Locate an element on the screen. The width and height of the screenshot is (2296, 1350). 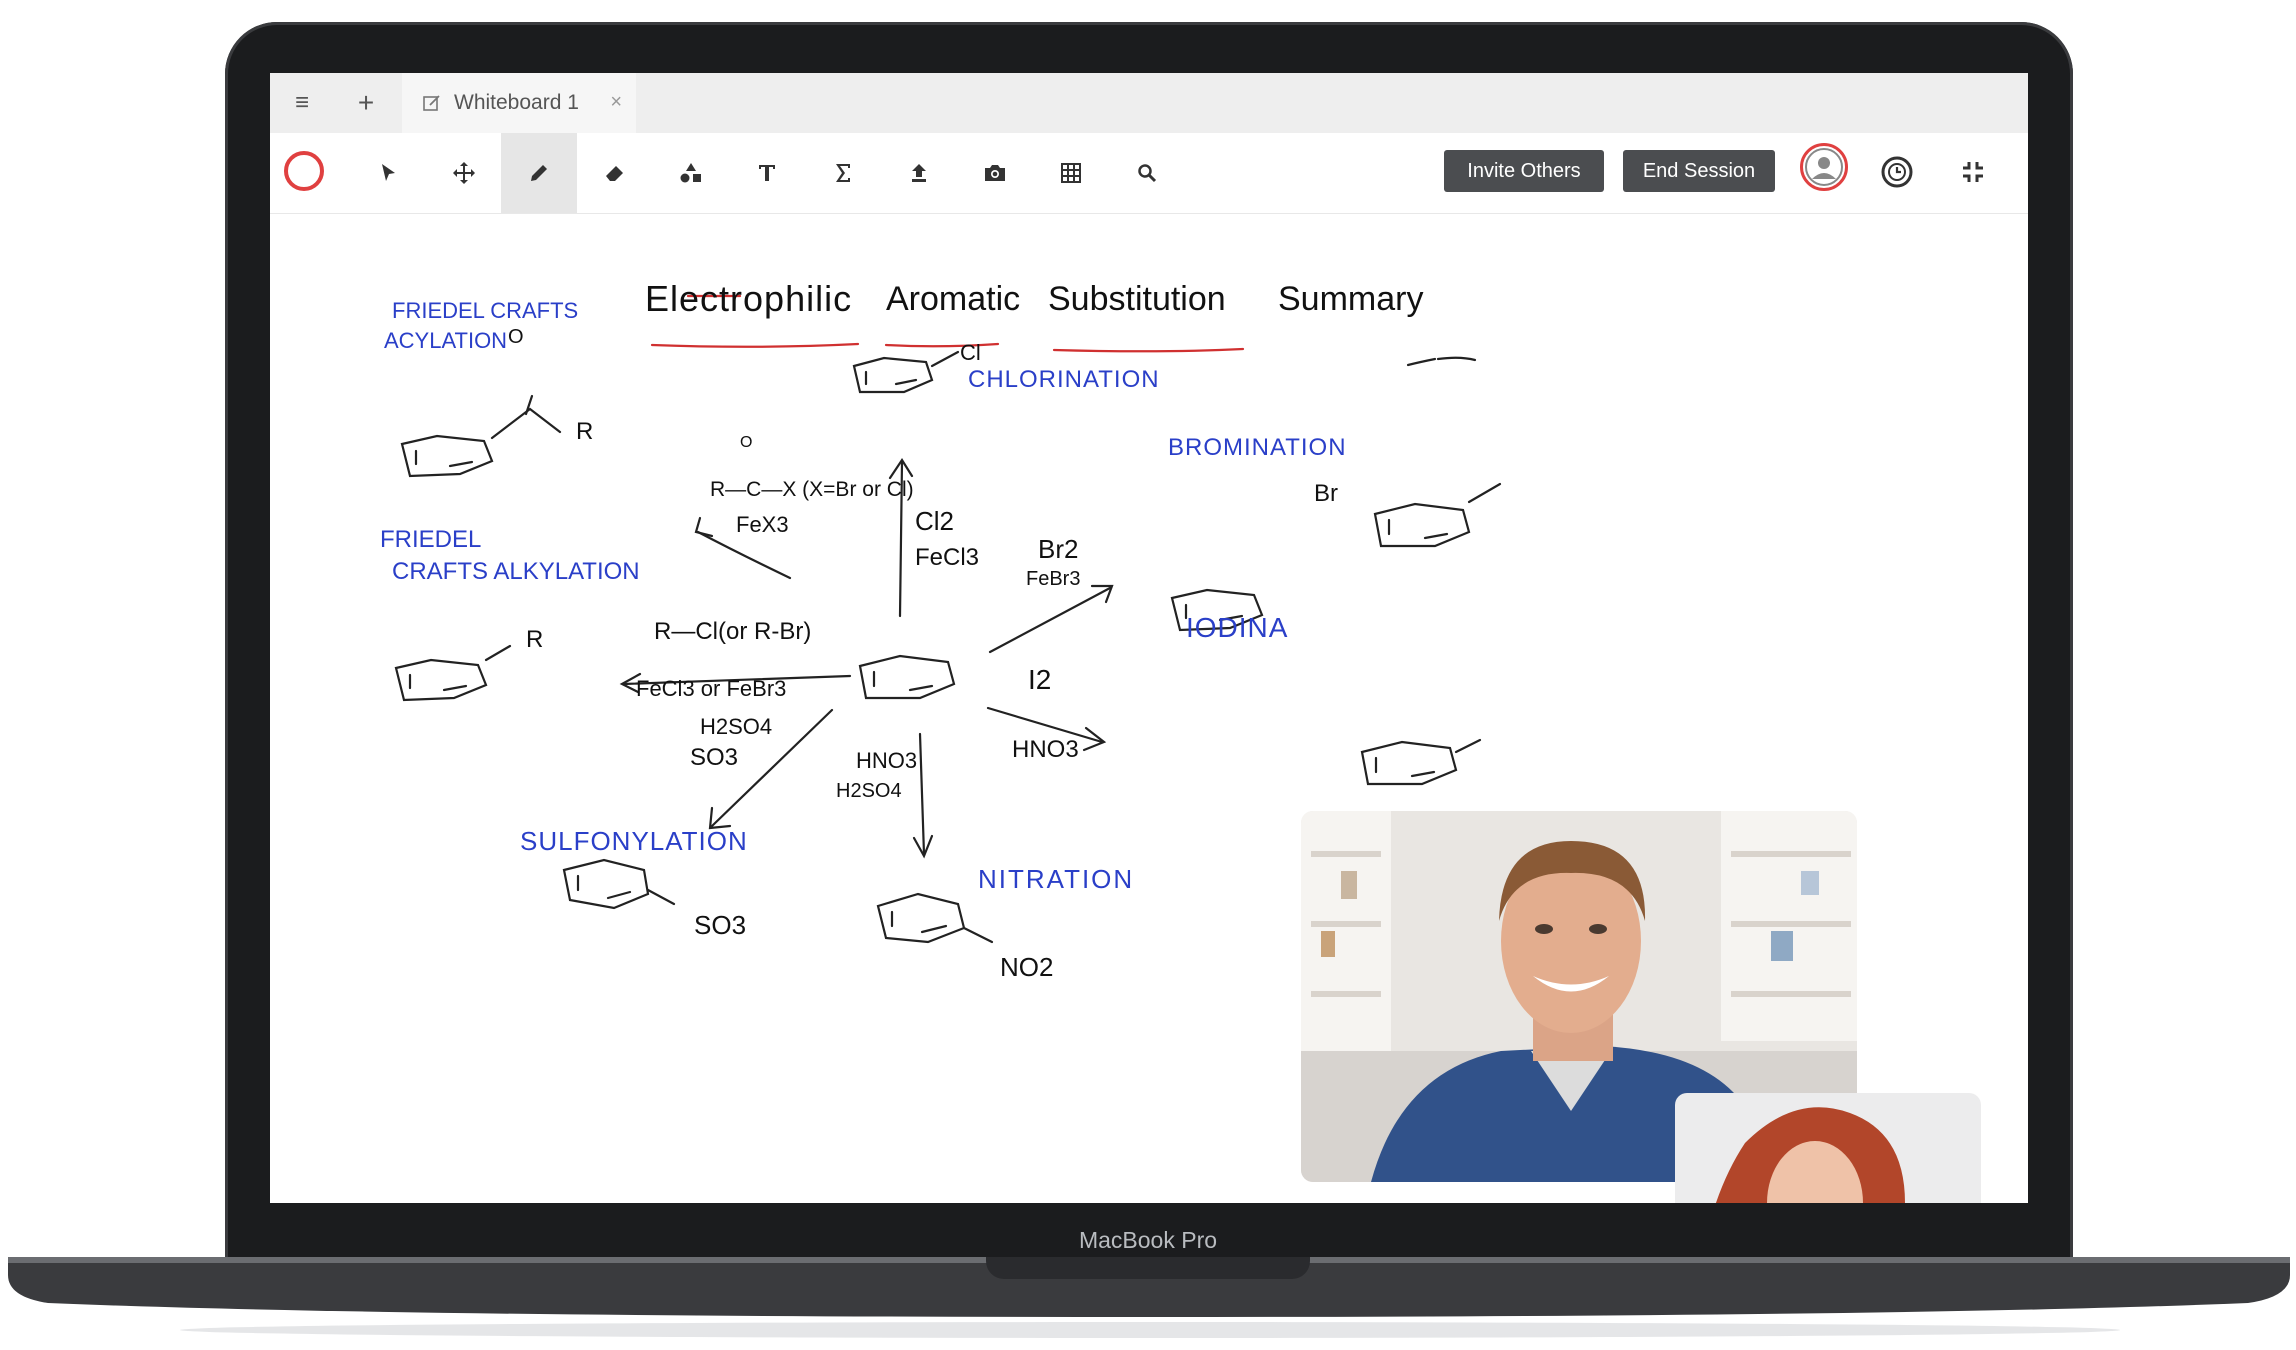
text-icon is located at coordinates (767, 173).